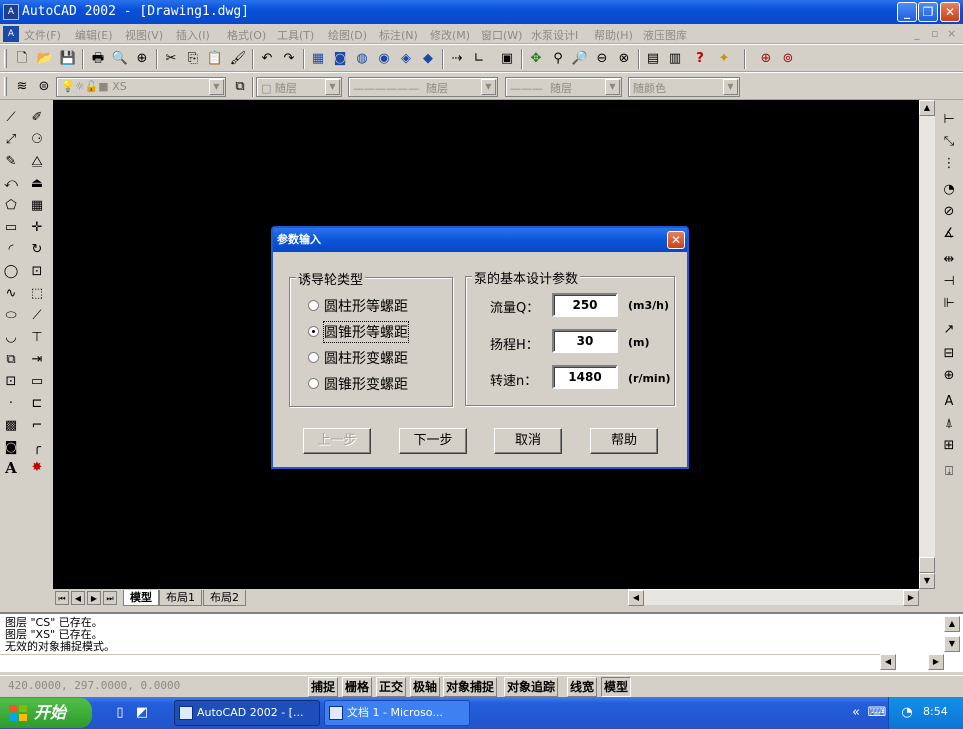  I want to click on head-input: 30, so click(585, 341).